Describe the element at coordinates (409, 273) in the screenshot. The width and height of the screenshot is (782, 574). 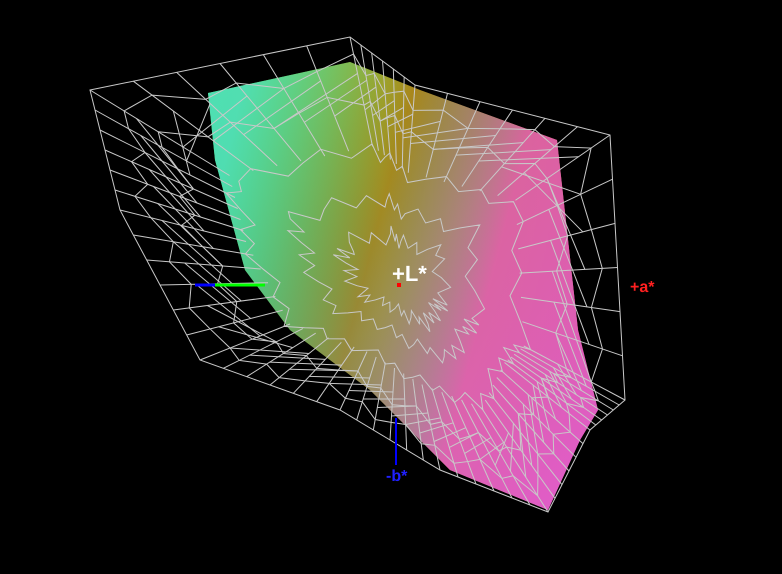
I see `axis-label: +L*` at that location.